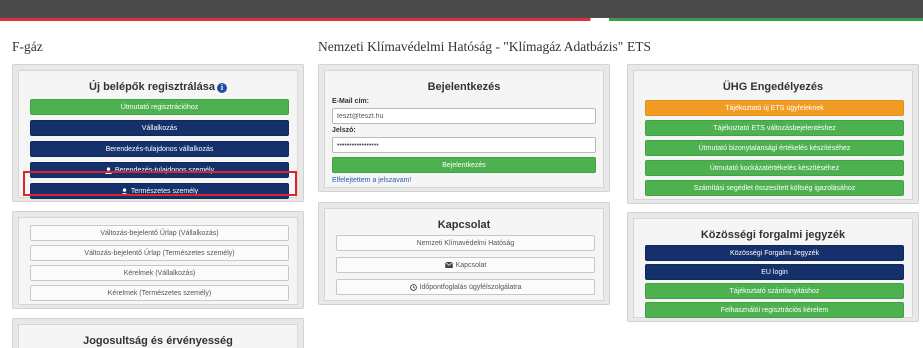 This screenshot has width=923, height=348. Describe the element at coordinates (461, 19) in the screenshot. I see `header-flag-stripe` at that location.